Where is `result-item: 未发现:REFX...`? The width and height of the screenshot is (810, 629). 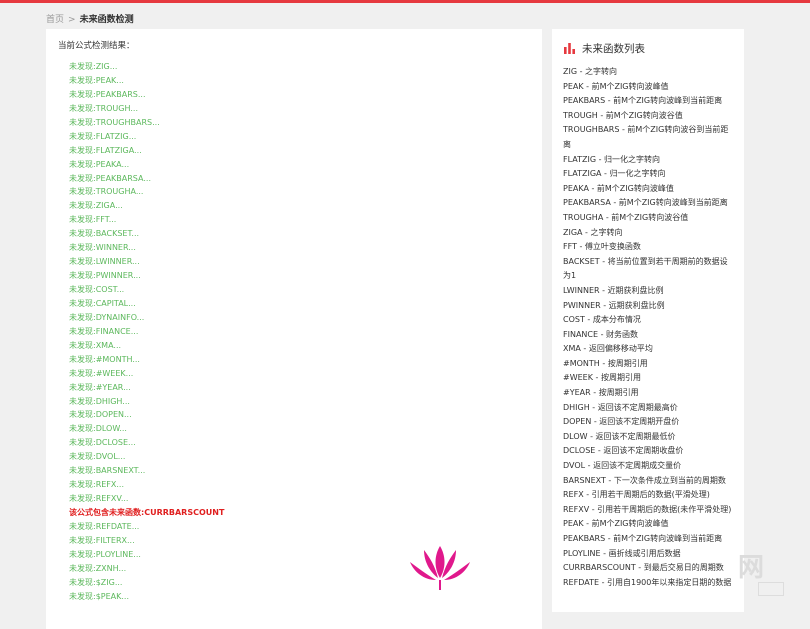 result-item: 未发现:REFX... is located at coordinates (97, 485).